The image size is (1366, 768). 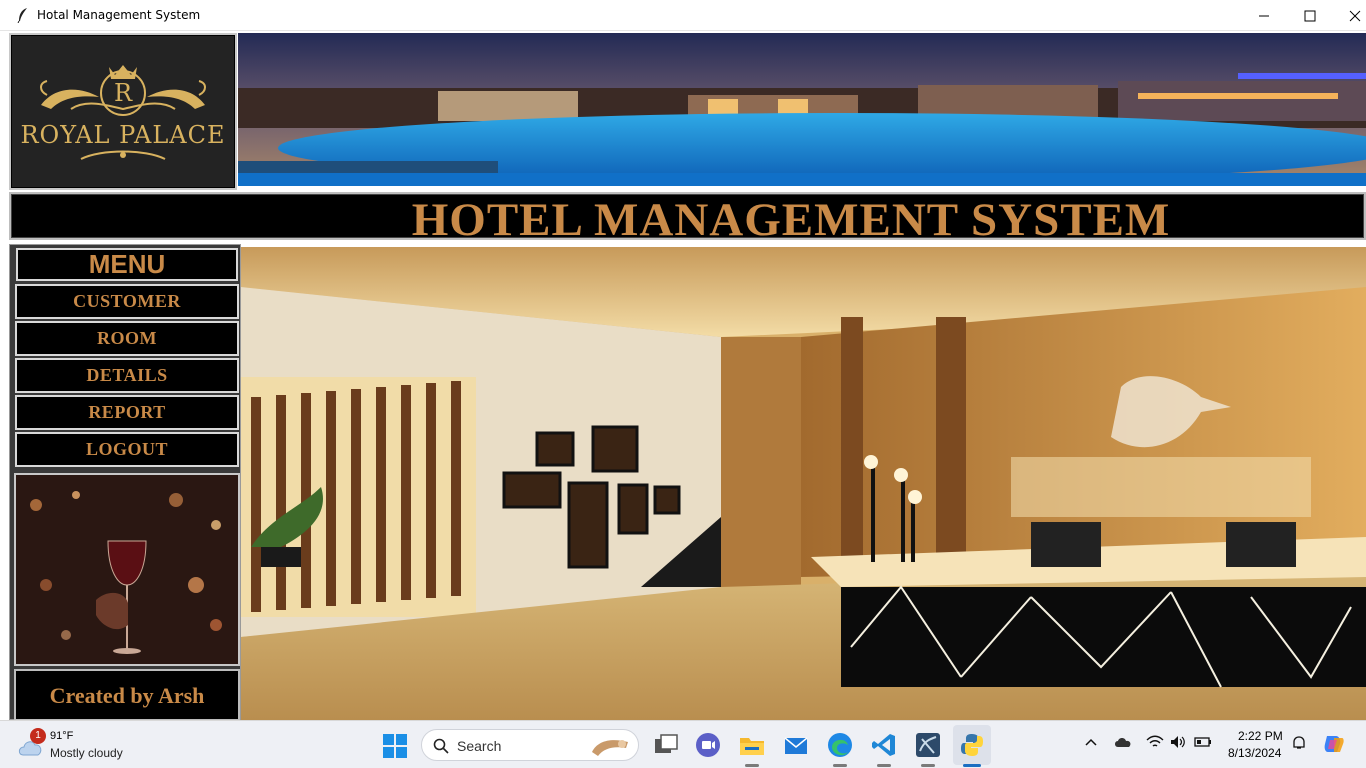 What do you see at coordinates (1254, 753) in the screenshot?
I see `clock-date: 8/13/2024` at bounding box center [1254, 753].